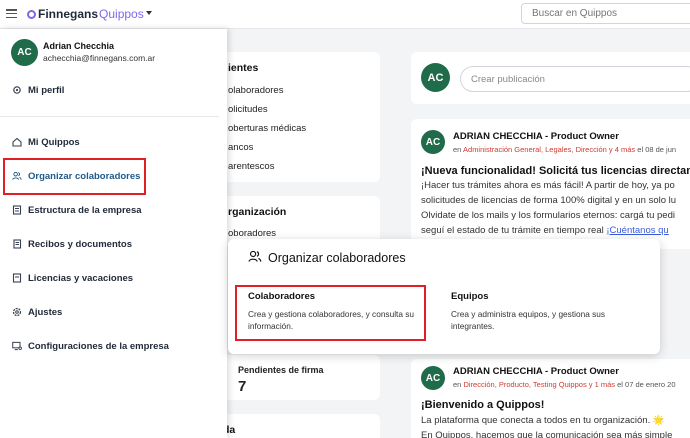 Image resolution: width=690 pixels, height=438 pixels. Describe the element at coordinates (257, 212) in the screenshot. I see `card-title: rganización` at that location.